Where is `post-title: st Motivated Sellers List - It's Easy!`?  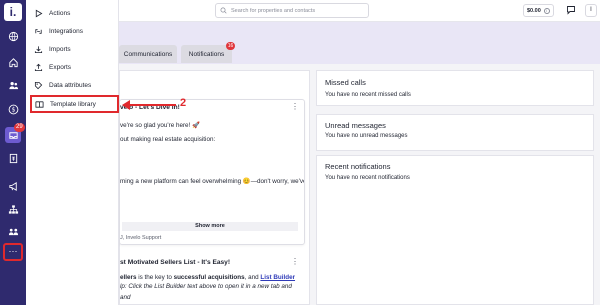 post-title: st Motivated Sellers List - It's Easy! is located at coordinates (175, 262).